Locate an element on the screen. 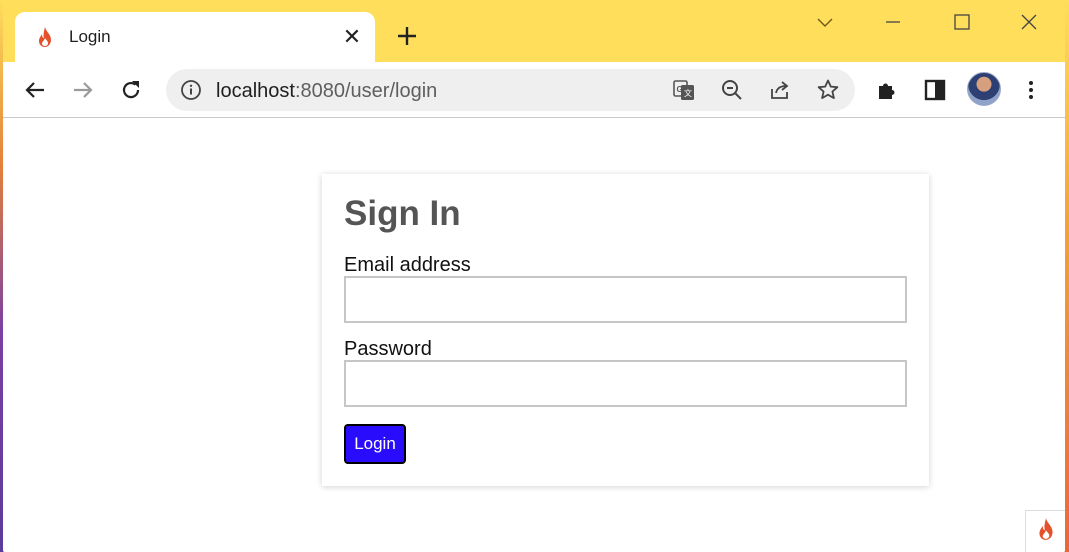  page-title: Sign In is located at coordinates (402, 213).